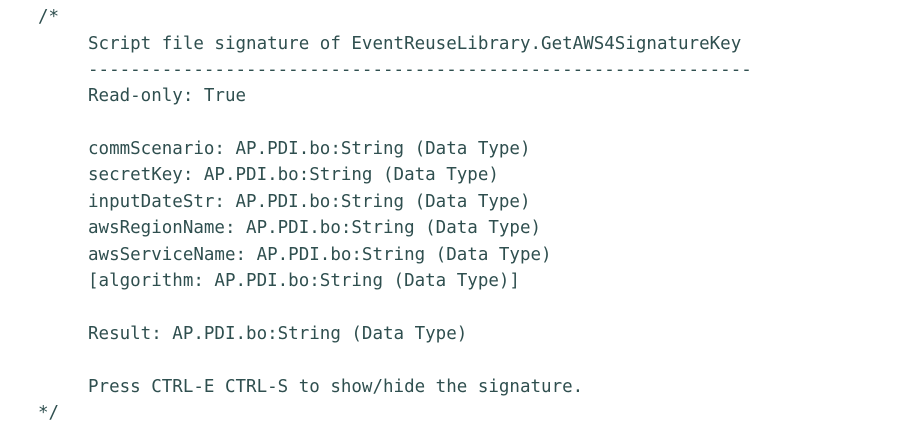 The image size is (904, 428). Describe the element at coordinates (49, 17) in the screenshot. I see `comment-open-marker: /*` at that location.